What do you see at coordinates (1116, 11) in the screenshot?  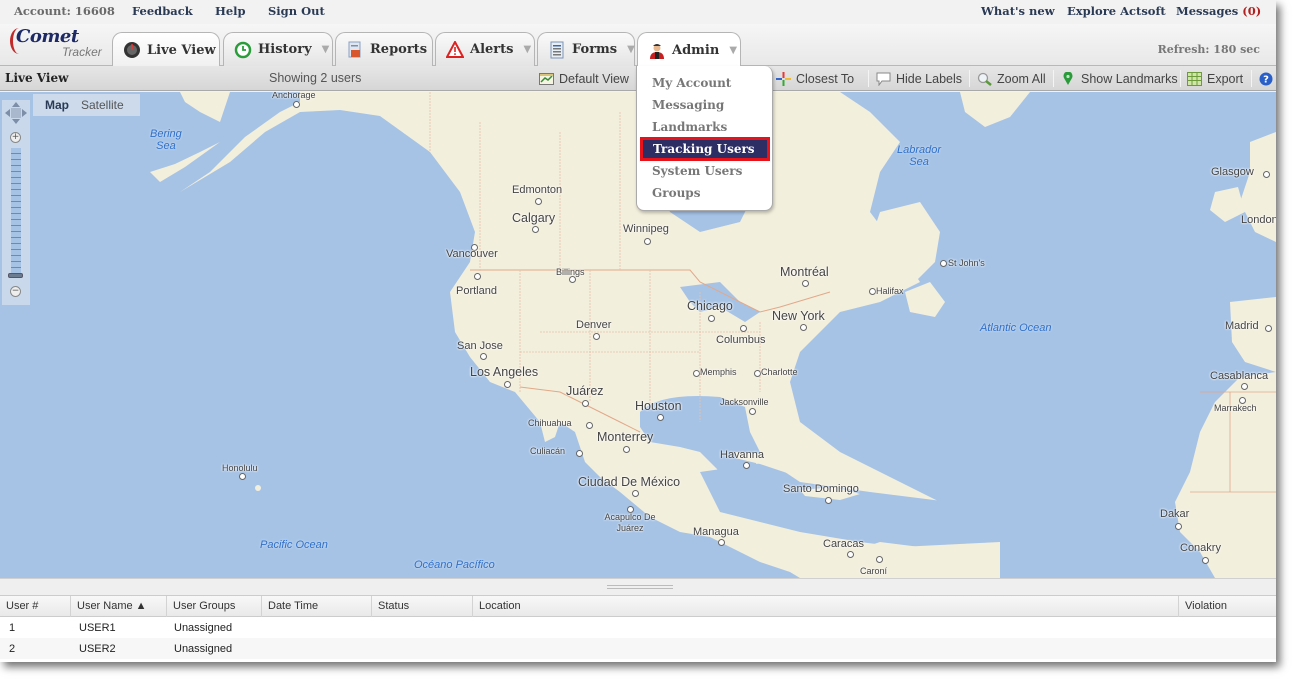 I see `explore-actsoft-link: Explore Actsoft` at bounding box center [1116, 11].